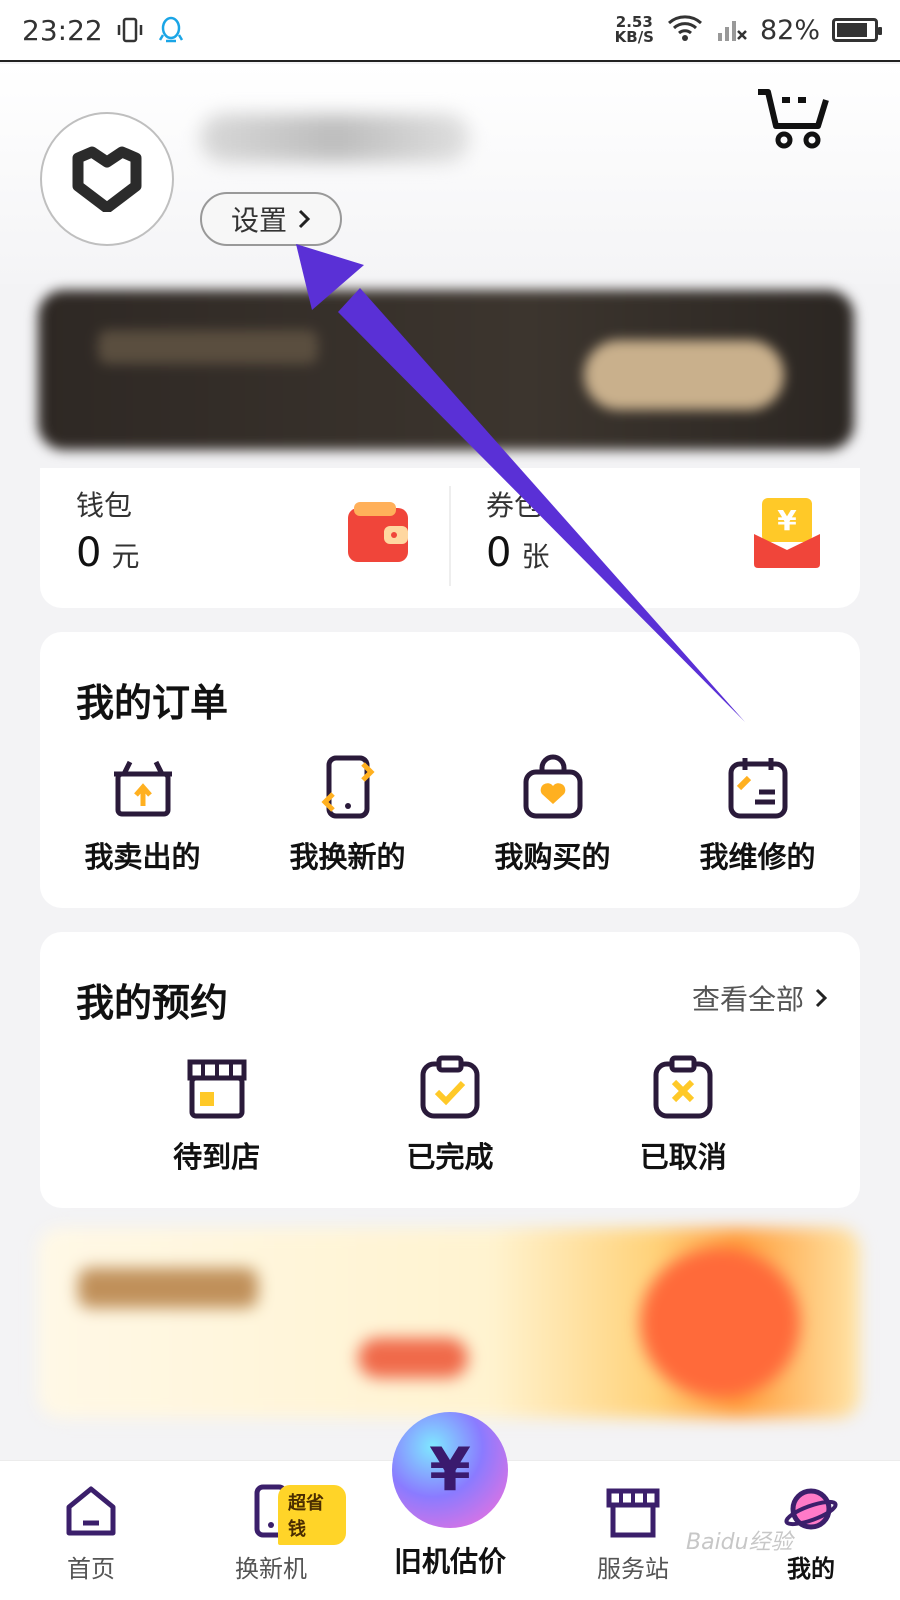 Image resolution: width=900 pixels, height=1600 pixels. Describe the element at coordinates (747, 999) in the screenshot. I see `view-all-label: 查看全部` at that location.